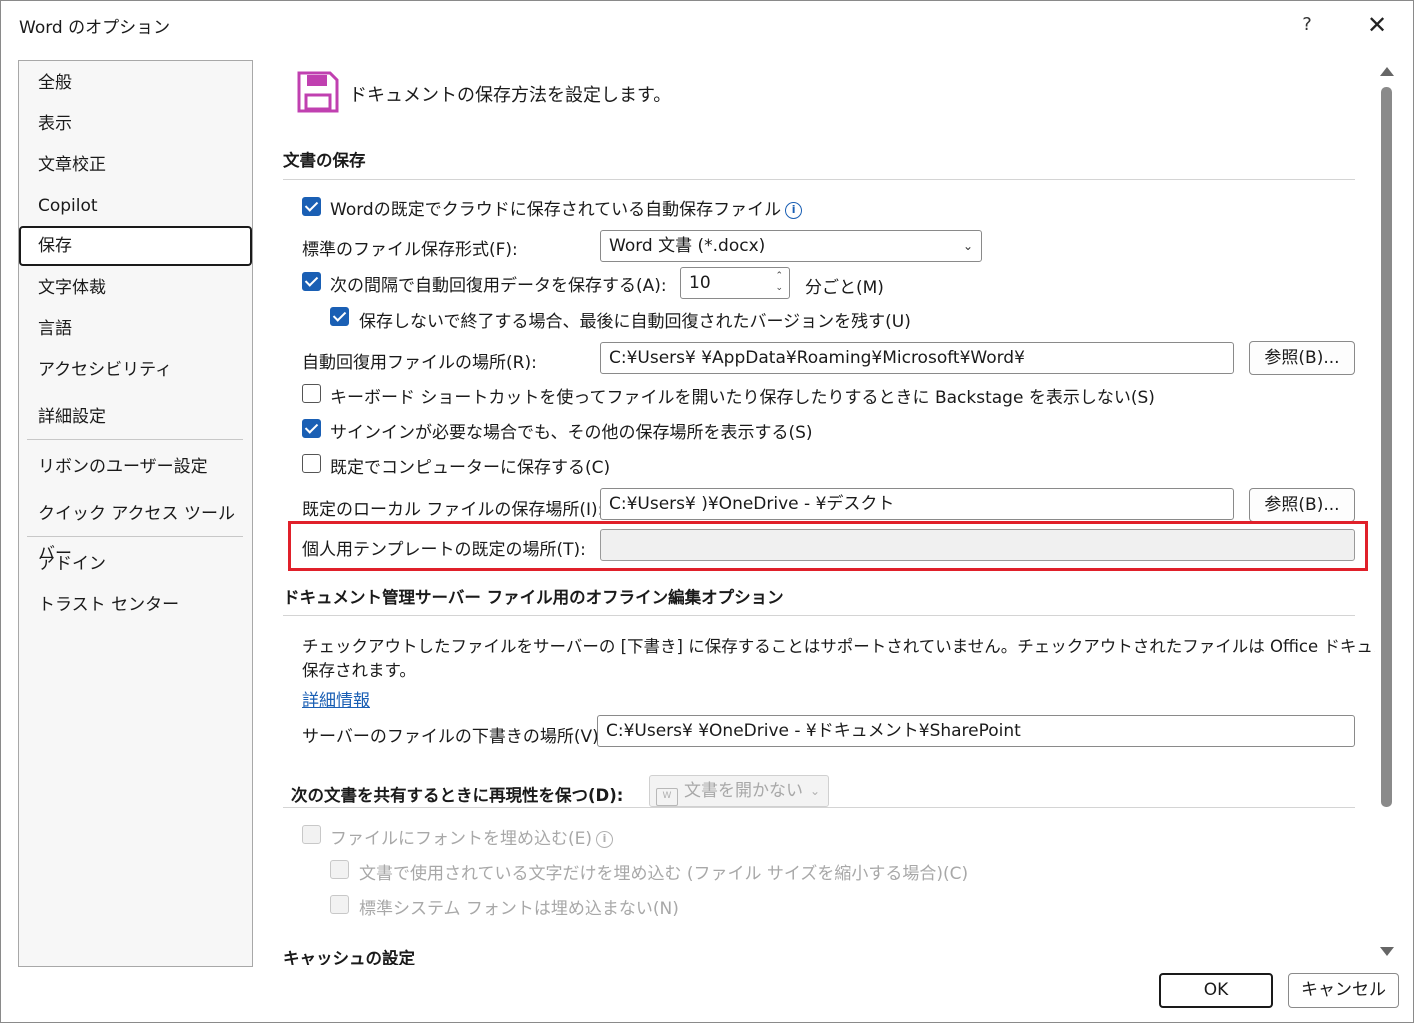 The image size is (1414, 1023). I want to click on embed-fonts-label: ファイルにフォントを埋め込む(E) i, so click(472, 836).